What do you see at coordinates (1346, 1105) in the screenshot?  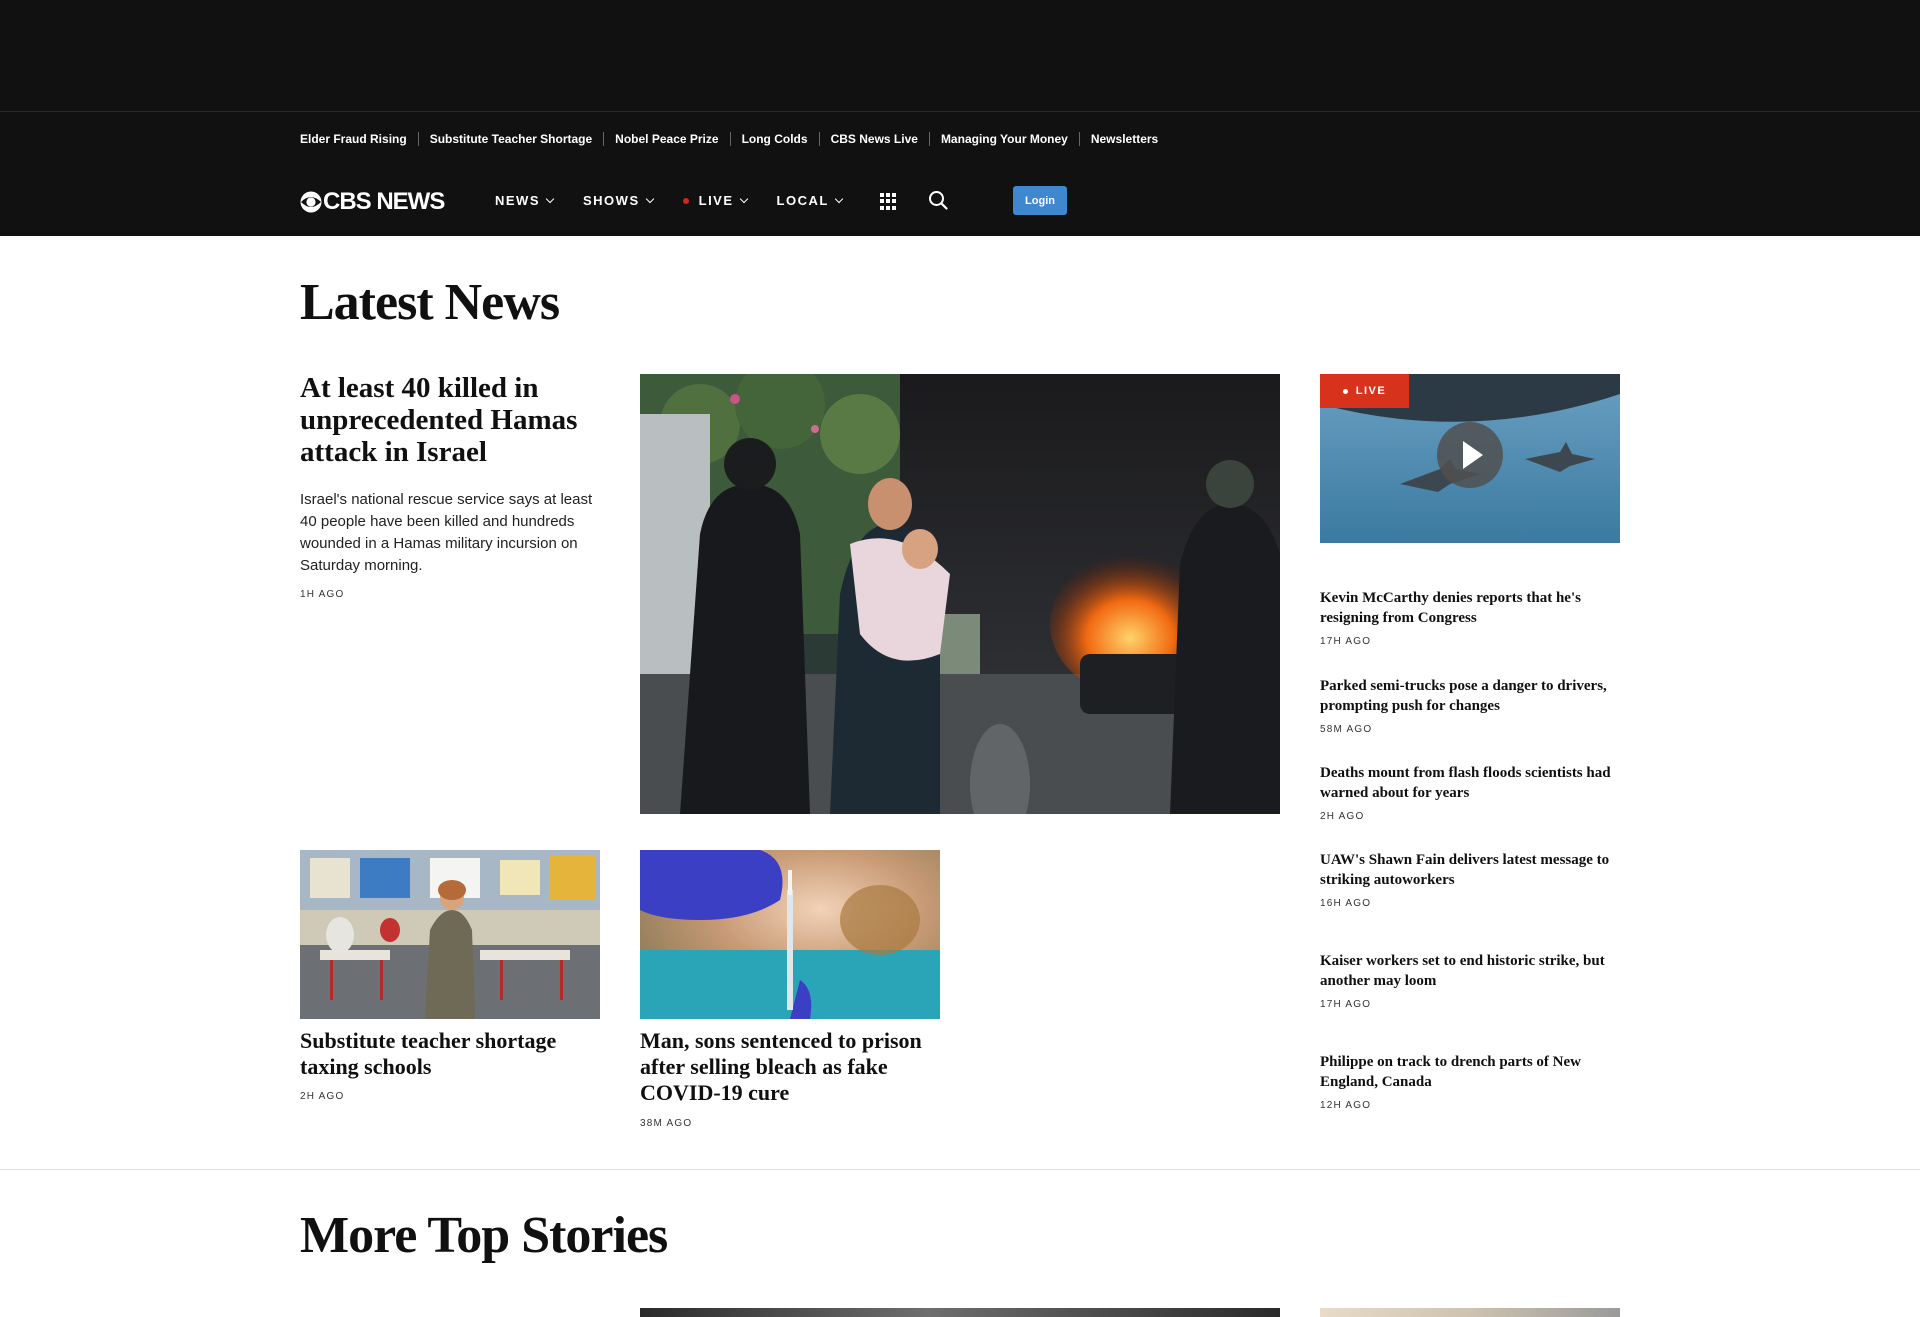 I see `sidebar-story-timestamp: 12H AGO` at bounding box center [1346, 1105].